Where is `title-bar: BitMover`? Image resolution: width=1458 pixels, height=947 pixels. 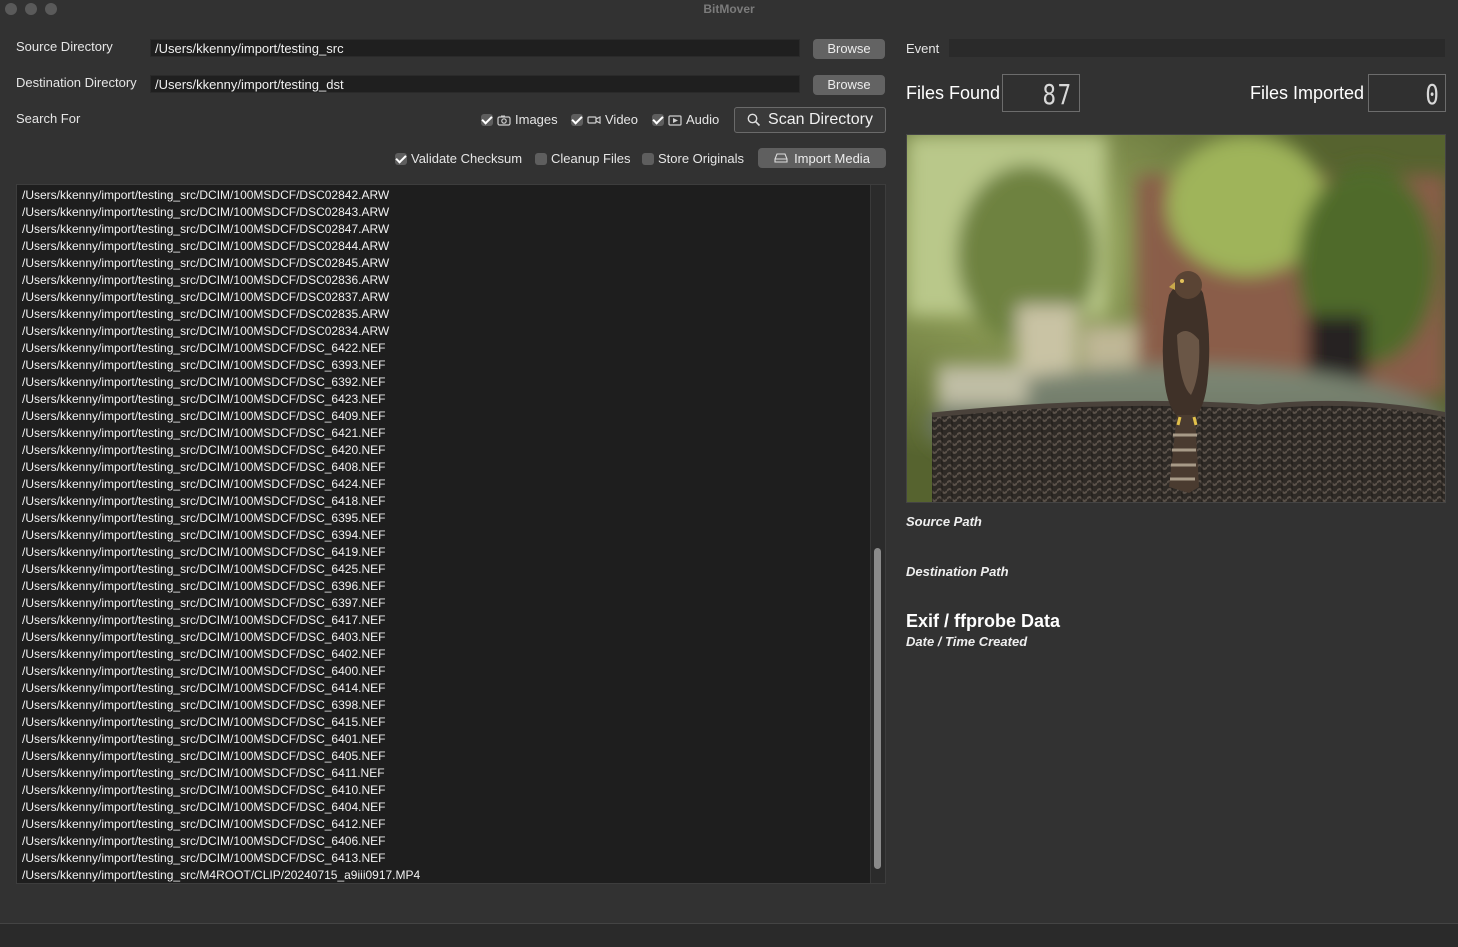 title-bar: BitMover is located at coordinates (729, 9).